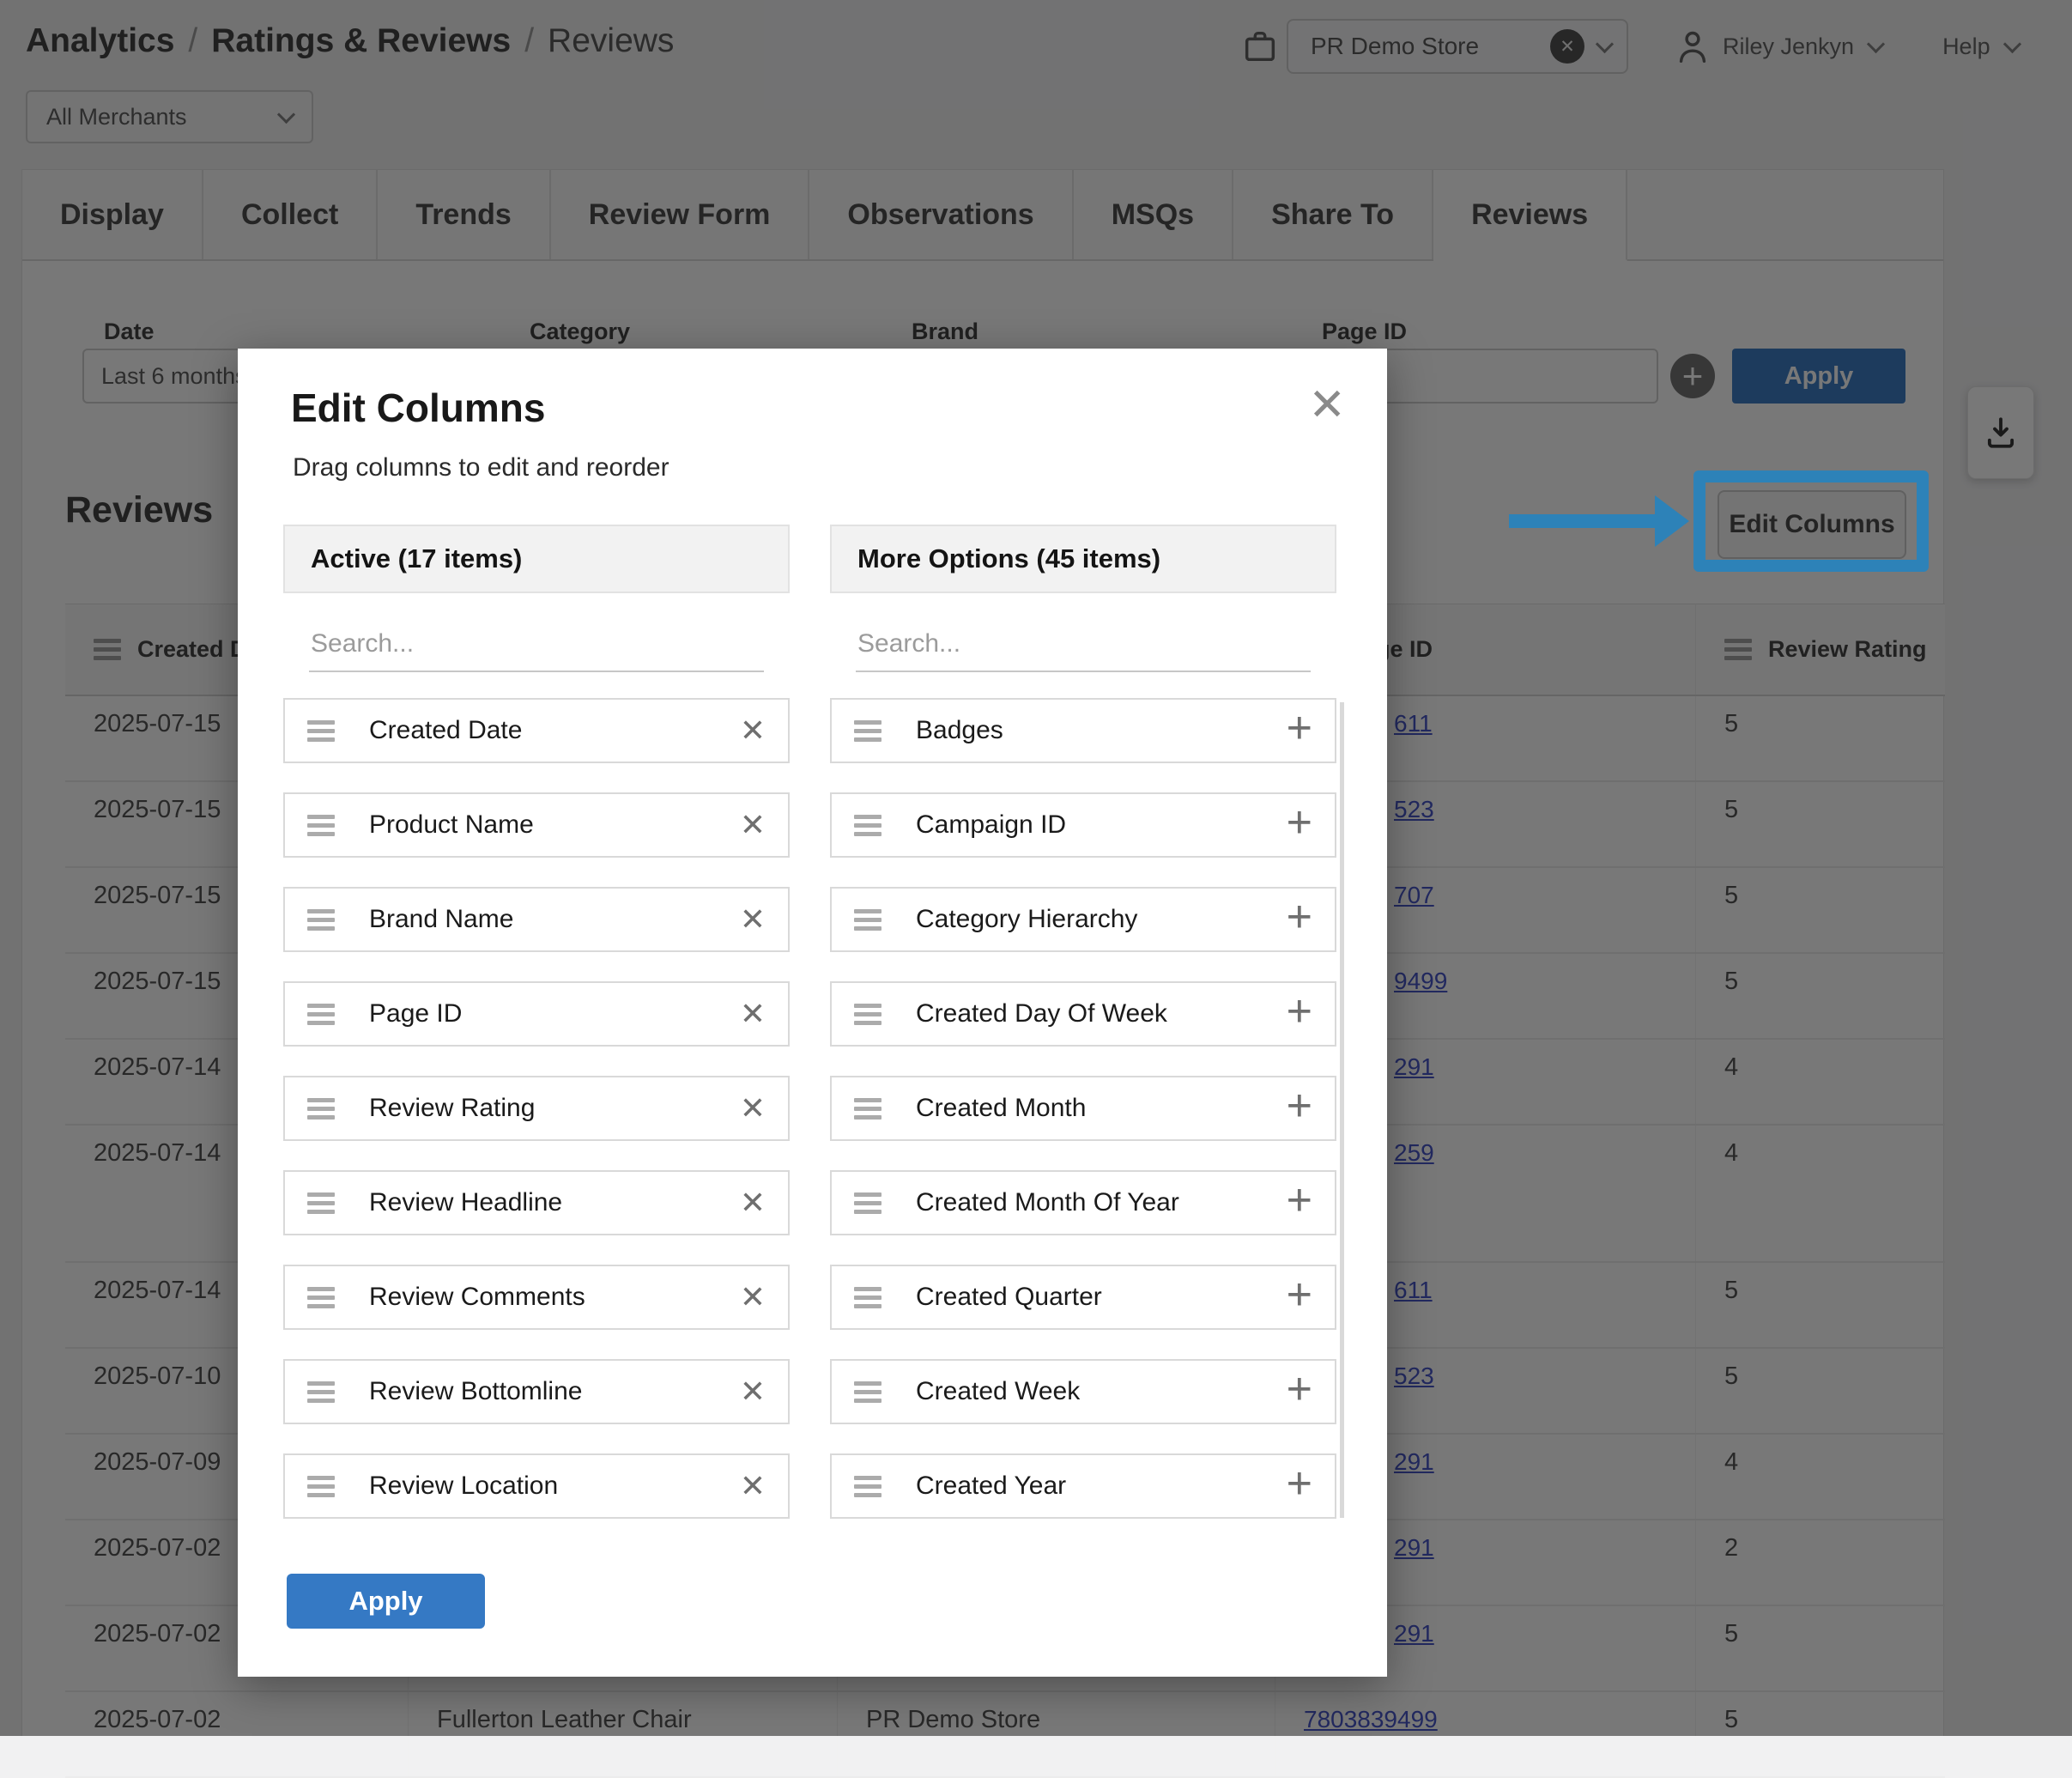 Image resolution: width=2072 pixels, height=1778 pixels. Describe the element at coordinates (998, 1391) in the screenshot. I see `column-item-label: Created Week` at that location.